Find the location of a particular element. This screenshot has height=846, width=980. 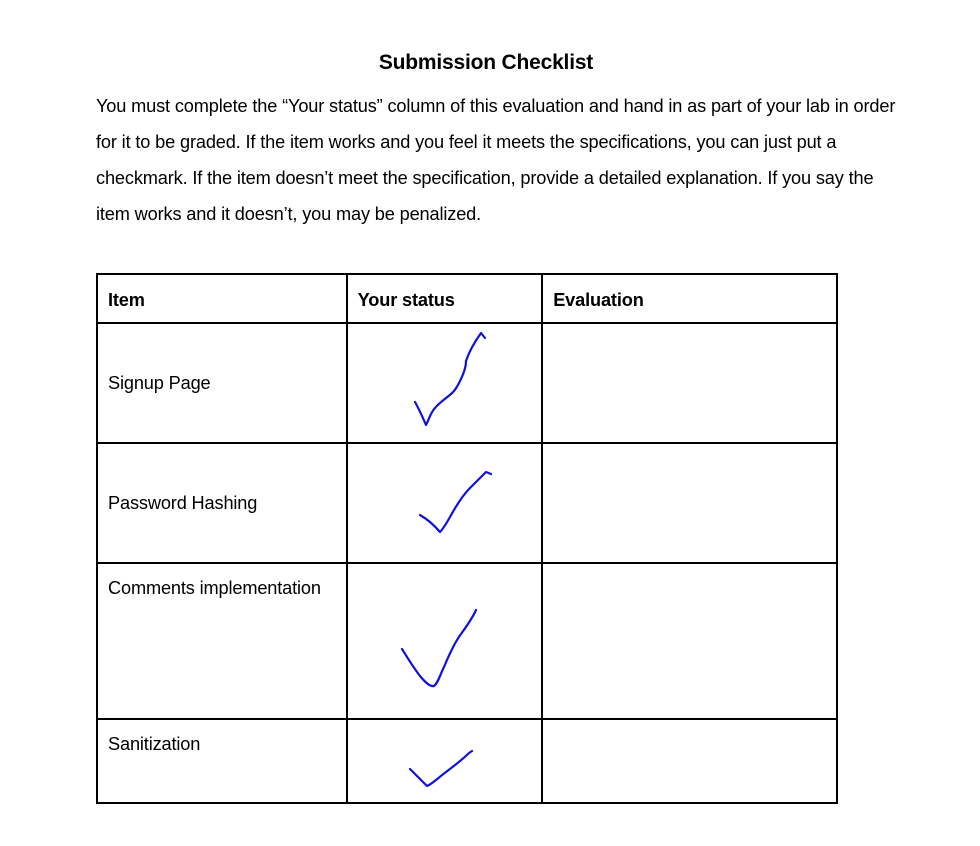

item-cell: Signup Page is located at coordinates (222, 383).